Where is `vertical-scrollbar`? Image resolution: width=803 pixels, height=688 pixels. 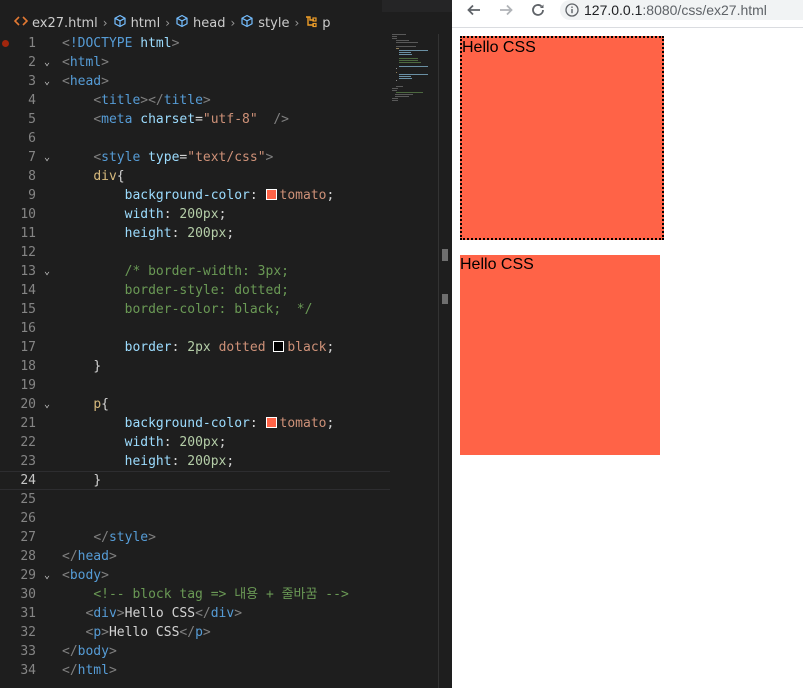 vertical-scrollbar is located at coordinates (445, 361).